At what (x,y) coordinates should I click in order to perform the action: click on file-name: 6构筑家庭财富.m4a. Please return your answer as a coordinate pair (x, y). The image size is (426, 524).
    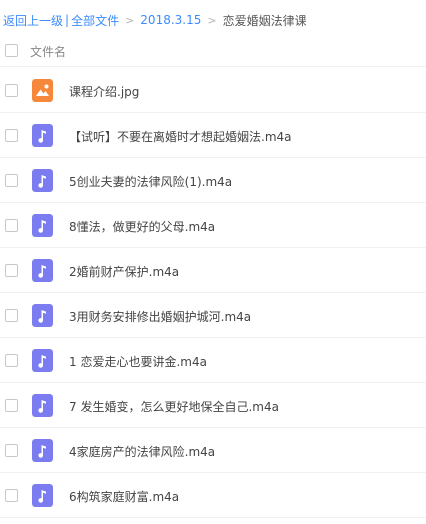
    Looking at the image, I should click on (124, 496).